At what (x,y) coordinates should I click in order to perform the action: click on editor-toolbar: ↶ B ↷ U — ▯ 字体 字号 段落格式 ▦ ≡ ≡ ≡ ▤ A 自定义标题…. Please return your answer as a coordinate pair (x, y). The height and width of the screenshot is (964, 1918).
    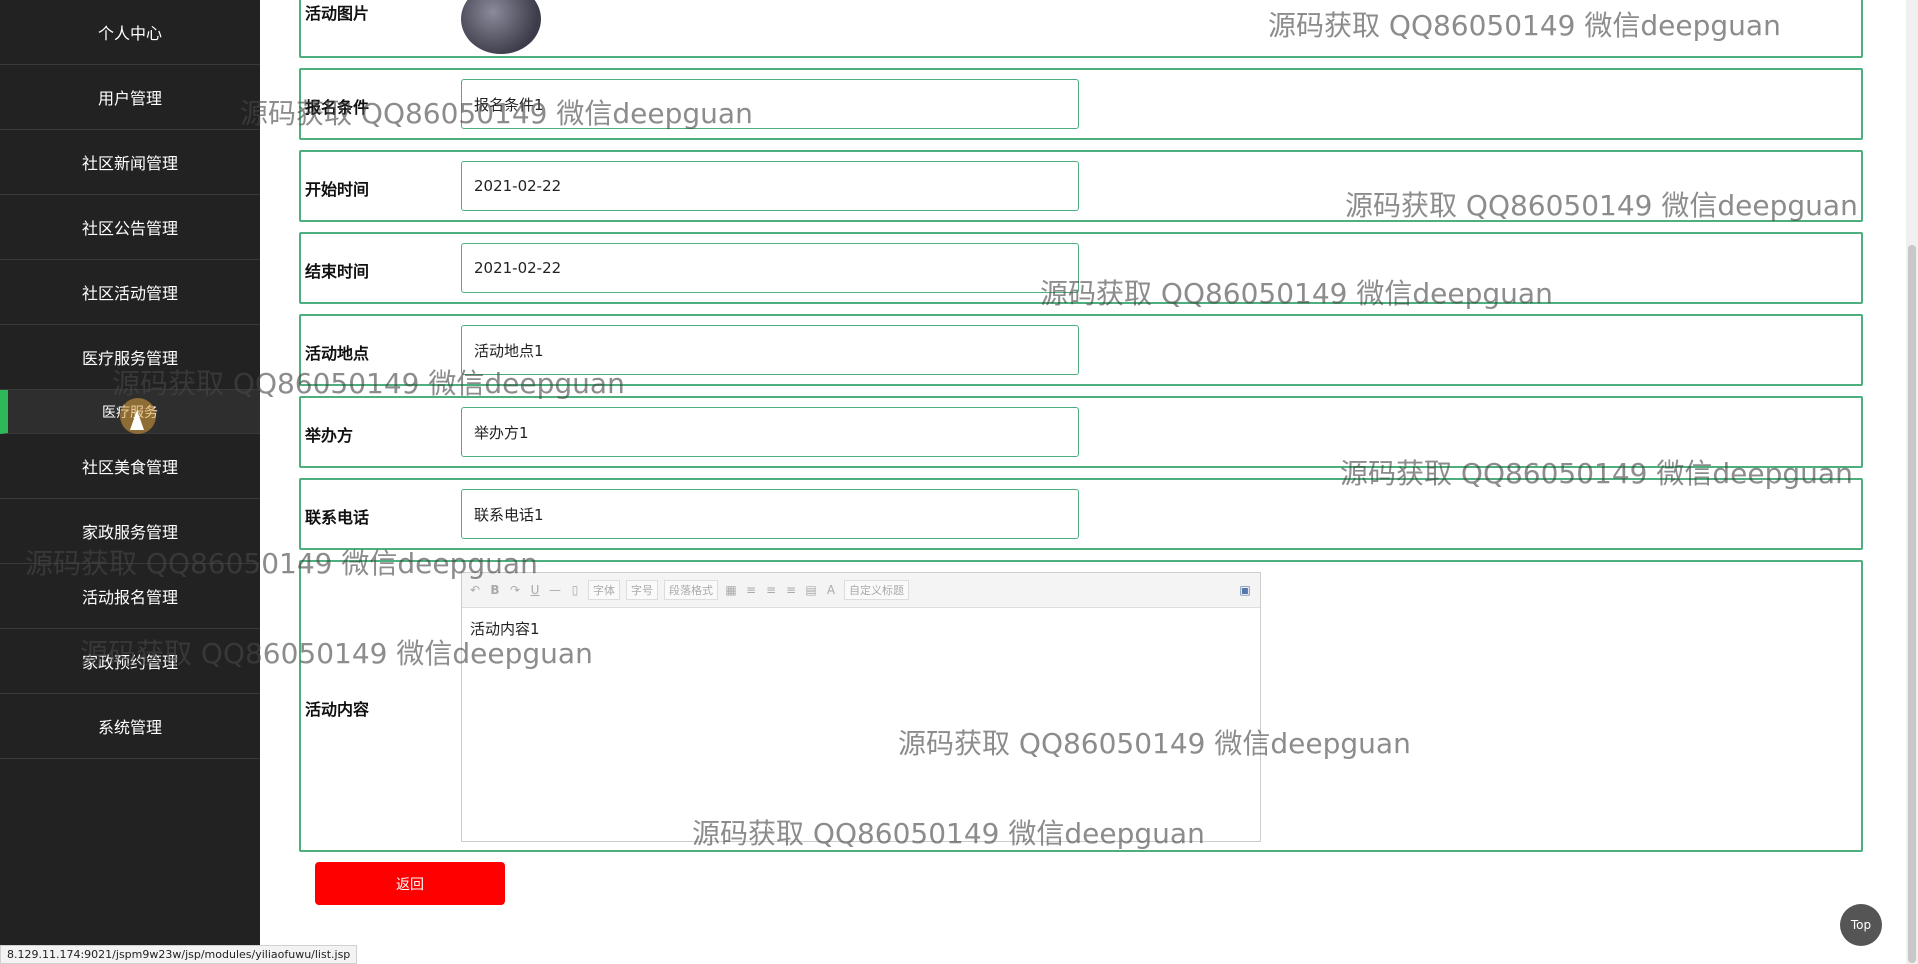
    Looking at the image, I should click on (861, 590).